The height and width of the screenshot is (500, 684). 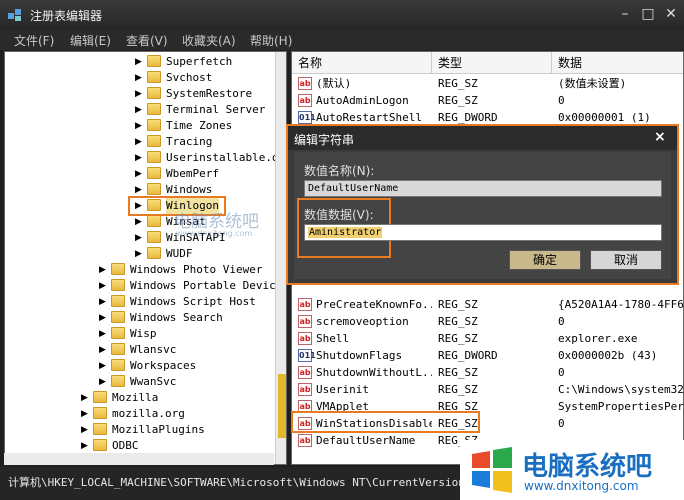 What do you see at coordinates (561, 321) in the screenshot?
I see `value-data: 0` at bounding box center [561, 321].